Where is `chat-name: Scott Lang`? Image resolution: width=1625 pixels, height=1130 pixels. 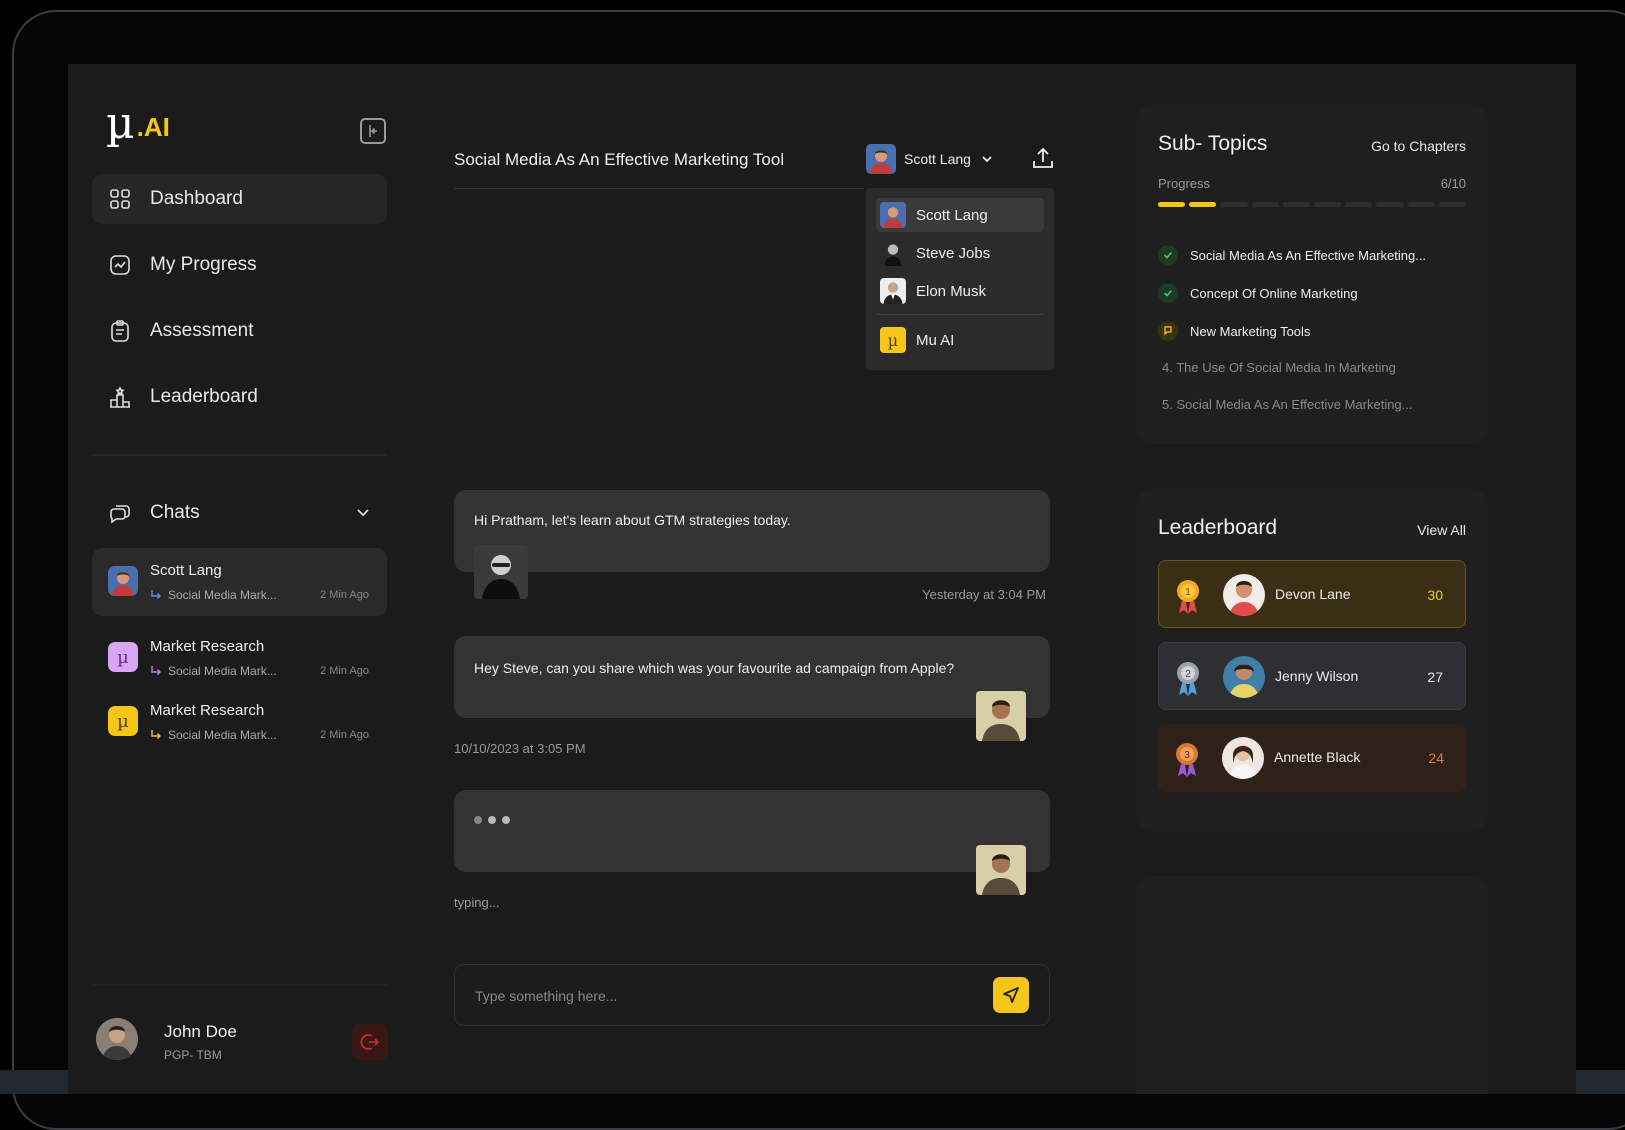
chat-name: Scott Lang is located at coordinates (186, 570).